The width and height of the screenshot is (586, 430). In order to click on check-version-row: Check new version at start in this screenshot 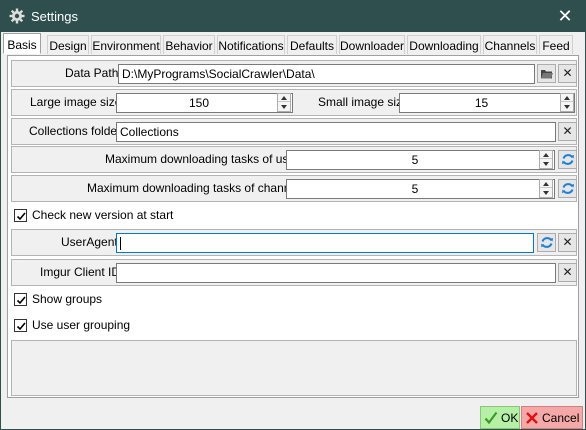, I will do `click(294, 215)`.